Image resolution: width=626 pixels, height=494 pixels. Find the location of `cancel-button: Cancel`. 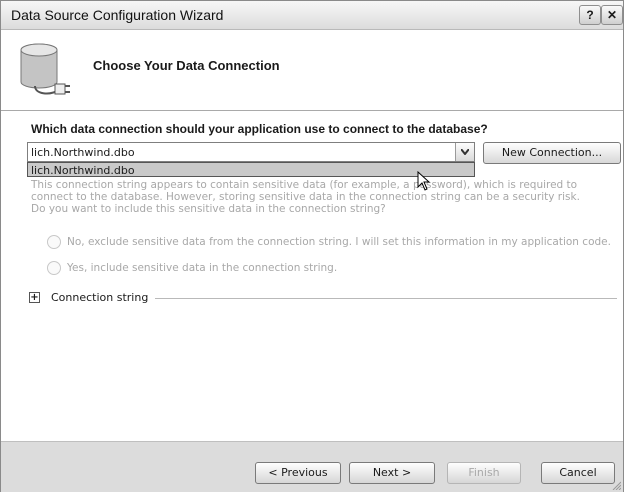

cancel-button: Cancel is located at coordinates (578, 473).